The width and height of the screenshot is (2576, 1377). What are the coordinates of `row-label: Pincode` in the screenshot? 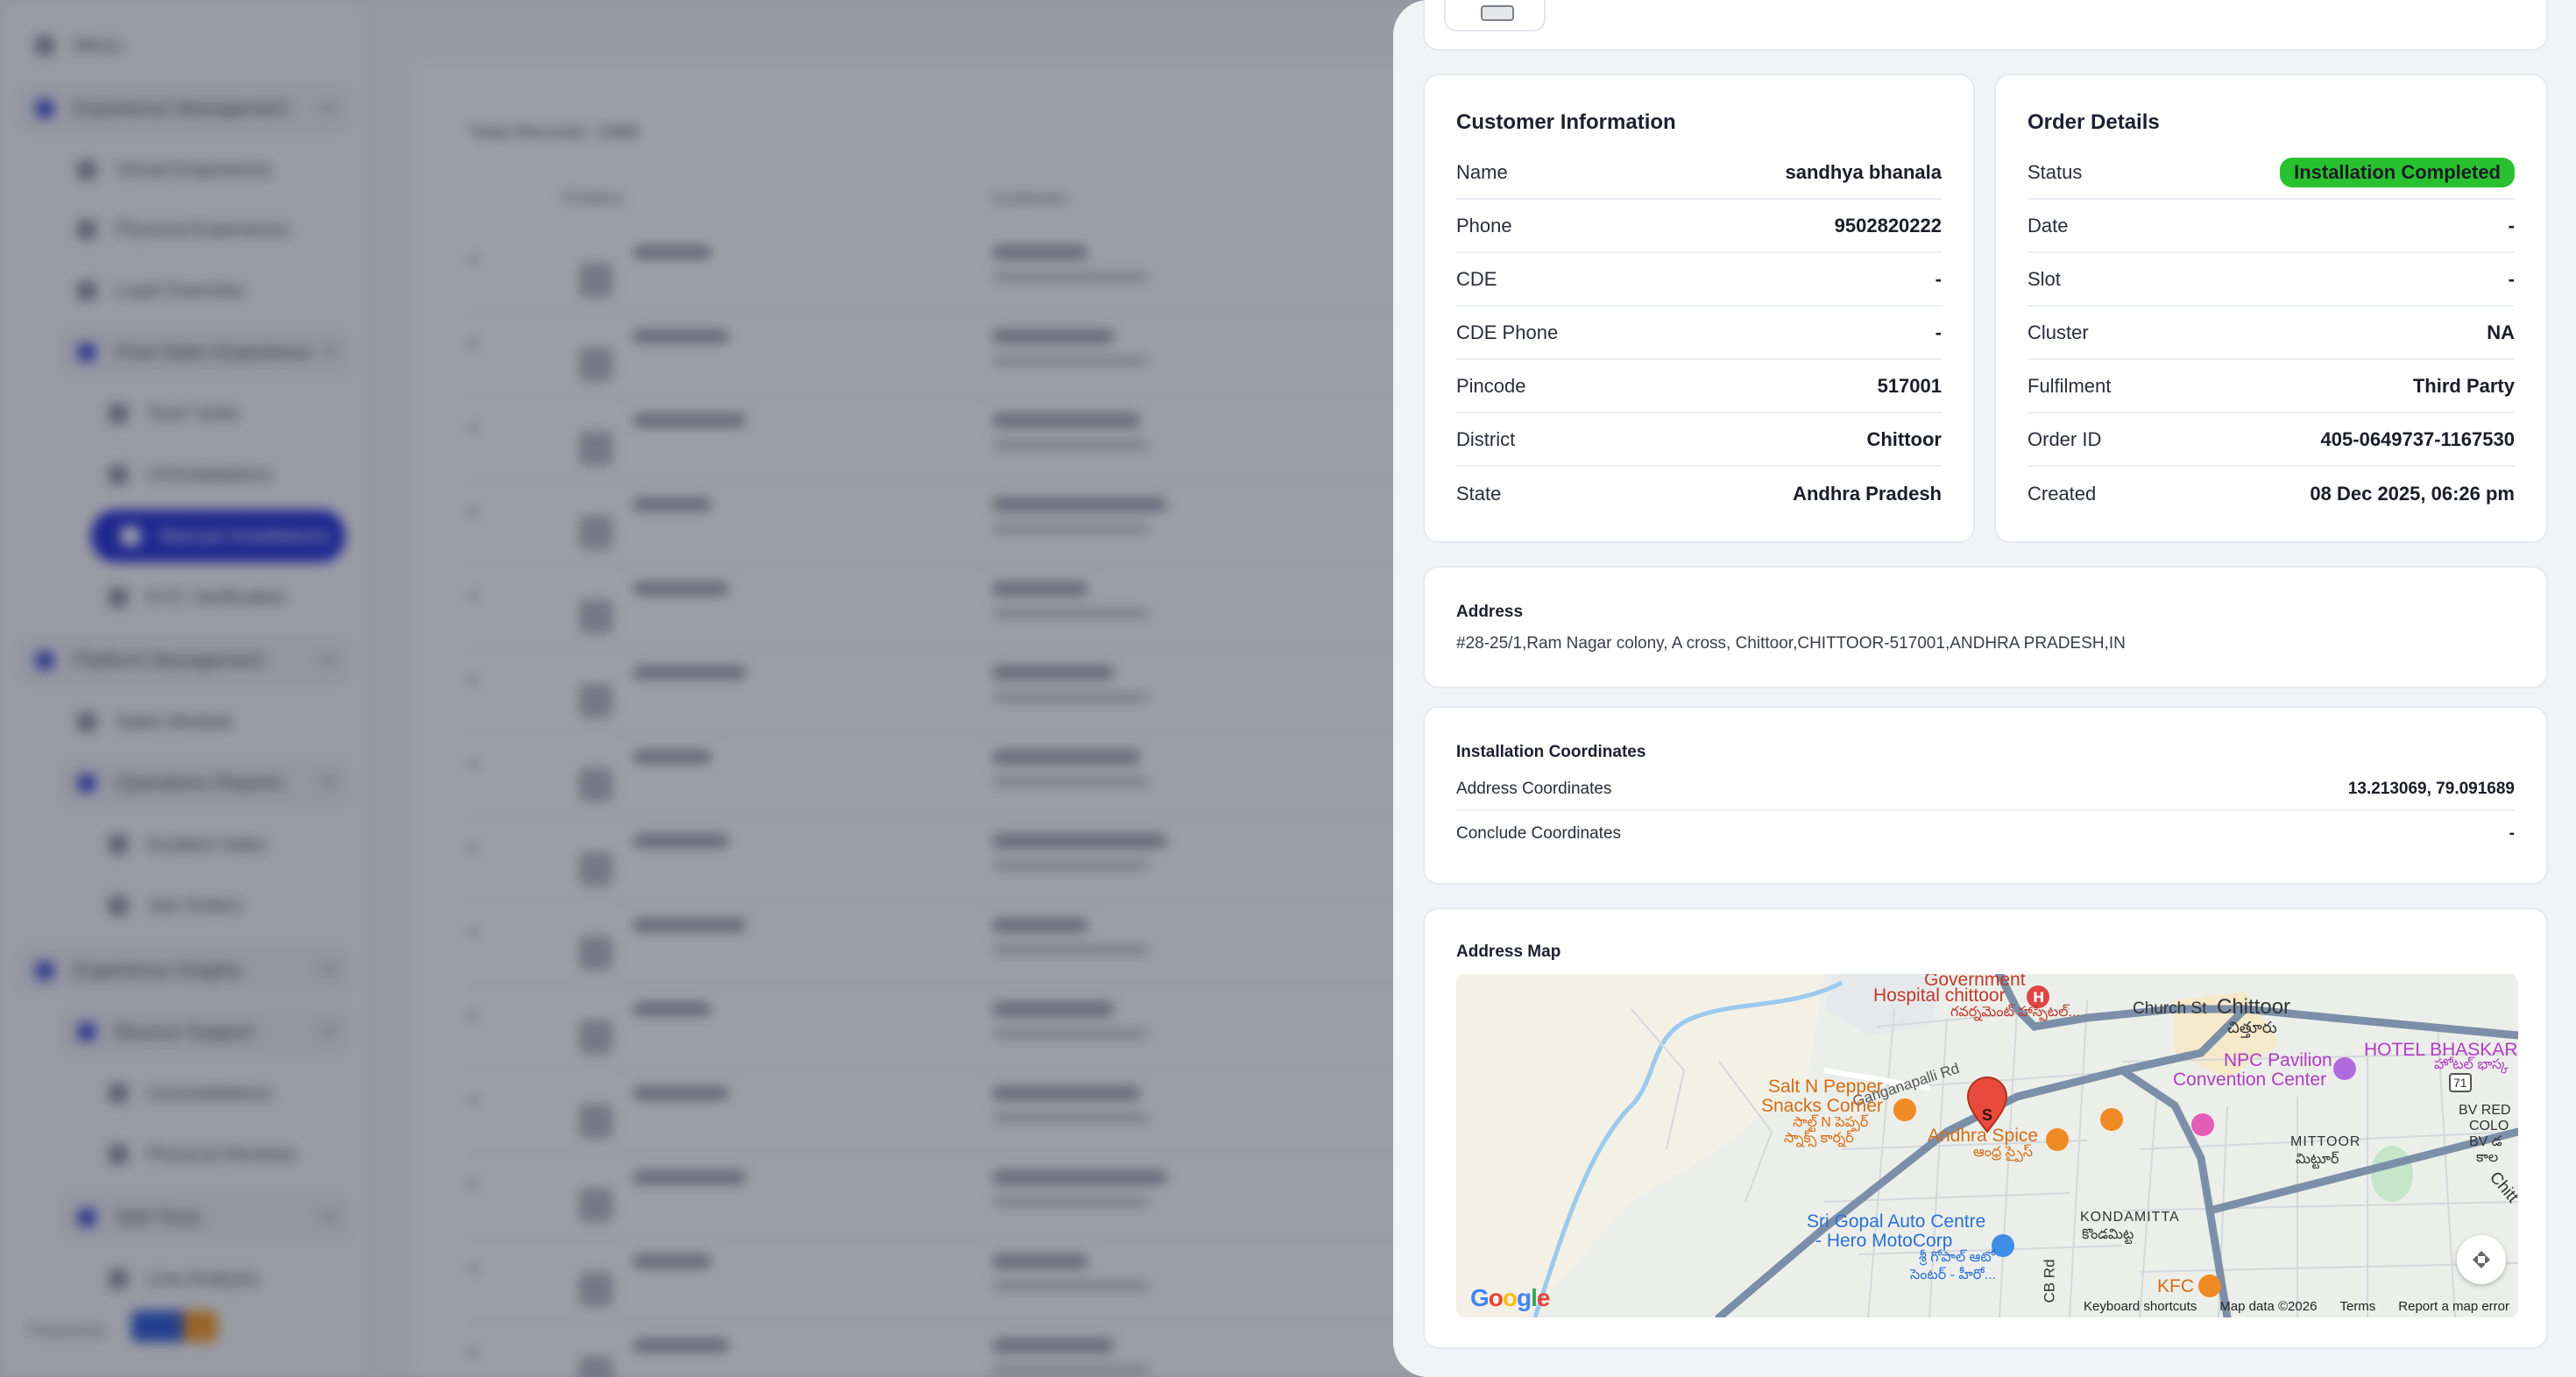 It's located at (1491, 386).